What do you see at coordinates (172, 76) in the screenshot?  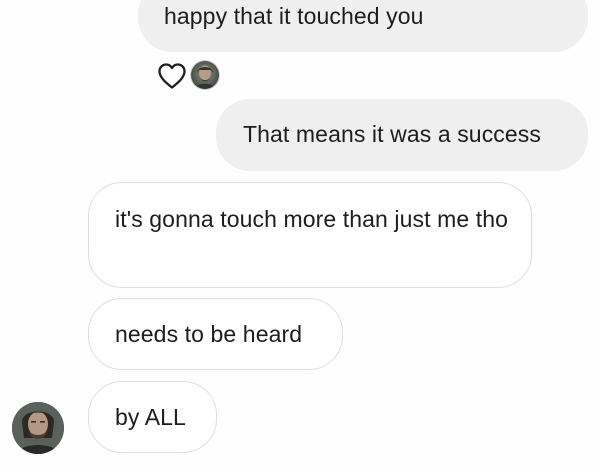 I see `heart-icon` at bounding box center [172, 76].